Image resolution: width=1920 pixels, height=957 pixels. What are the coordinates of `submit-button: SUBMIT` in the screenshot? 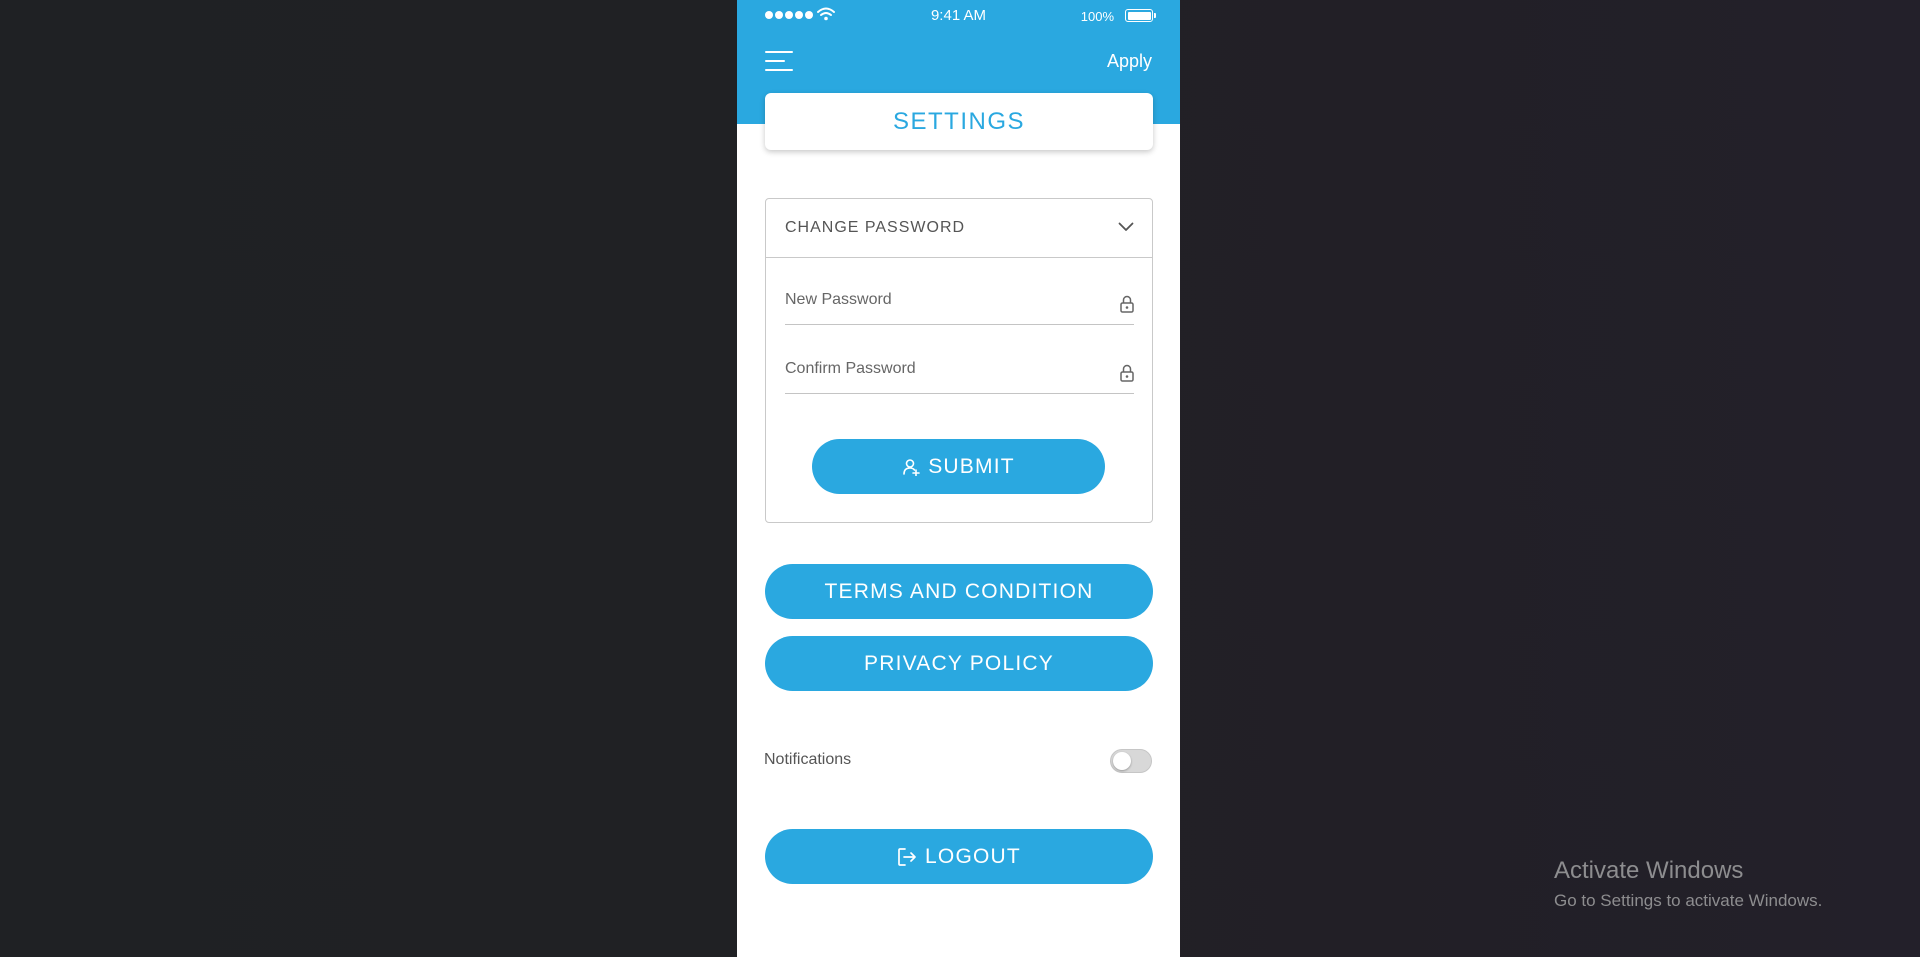 It's located at (958, 466).